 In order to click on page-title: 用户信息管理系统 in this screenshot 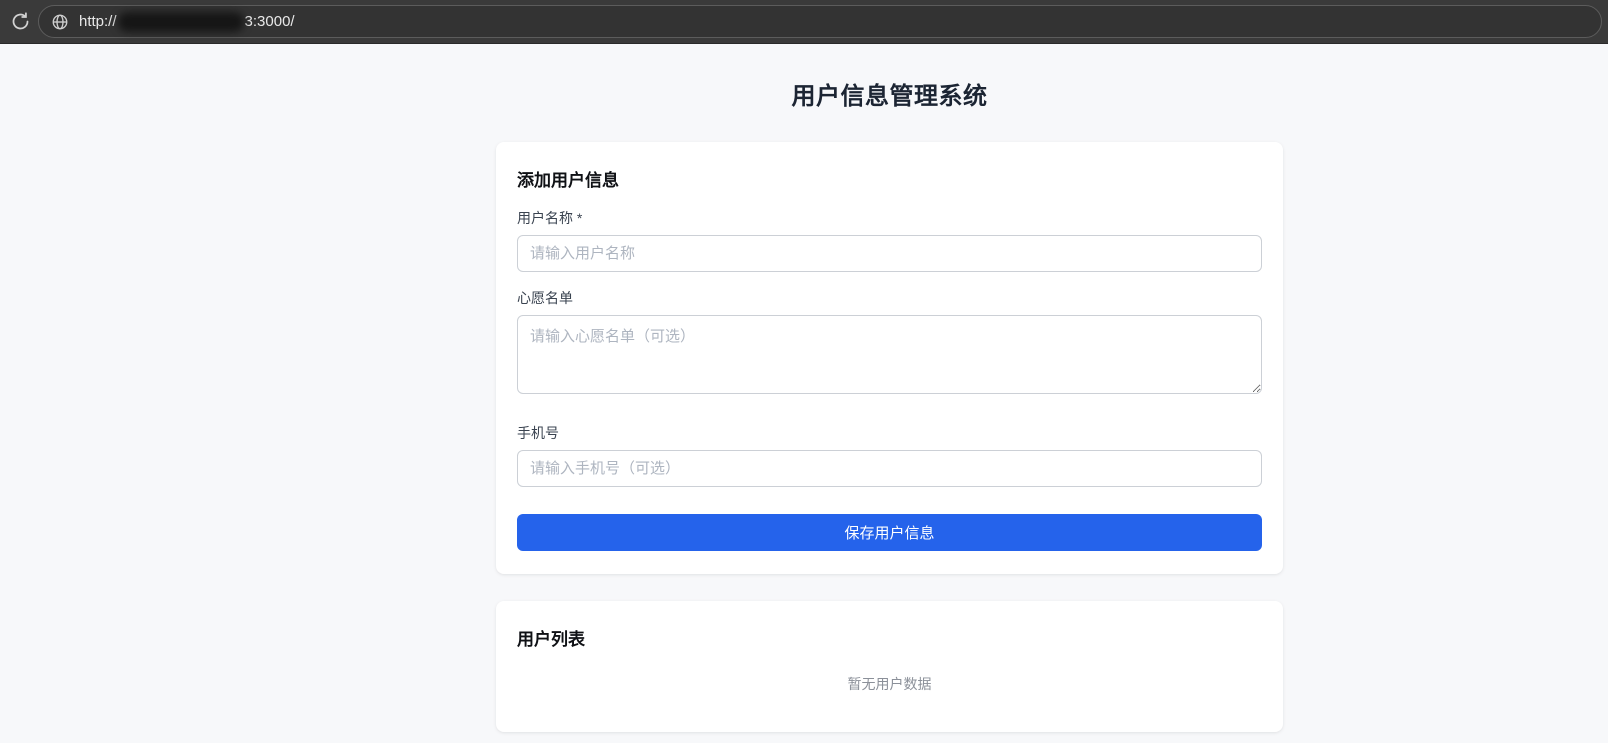, I will do `click(889, 96)`.